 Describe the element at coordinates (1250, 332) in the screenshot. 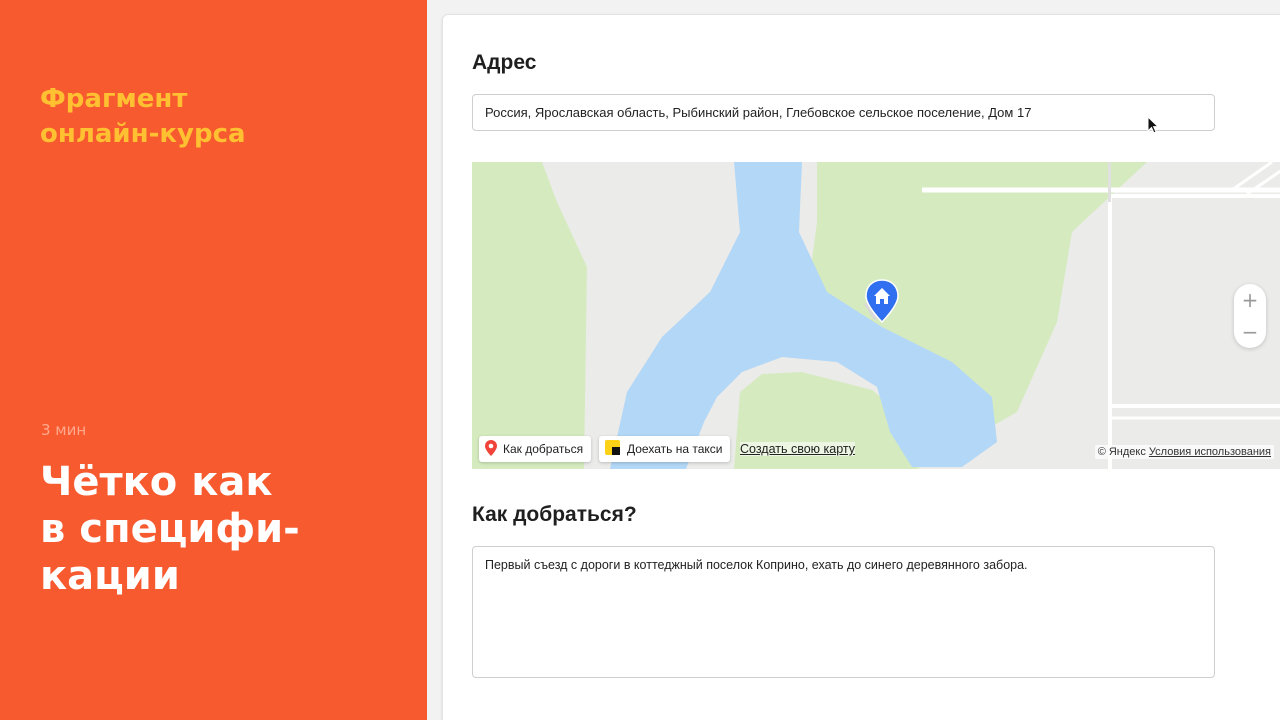

I see `zoom-out-button: −` at that location.